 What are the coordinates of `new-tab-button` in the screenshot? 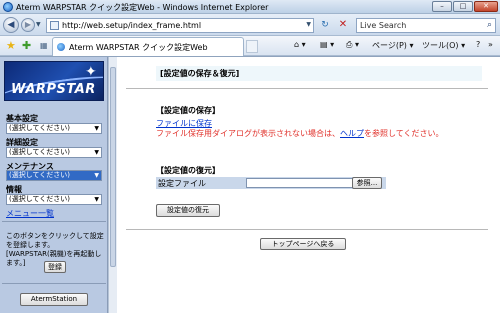 It's located at (252, 46).